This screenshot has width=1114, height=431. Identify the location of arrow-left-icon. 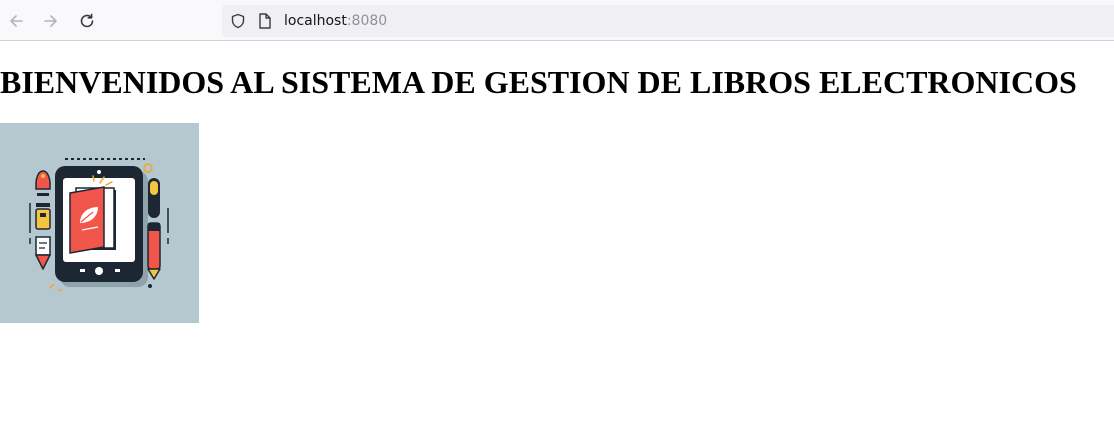
(16, 21).